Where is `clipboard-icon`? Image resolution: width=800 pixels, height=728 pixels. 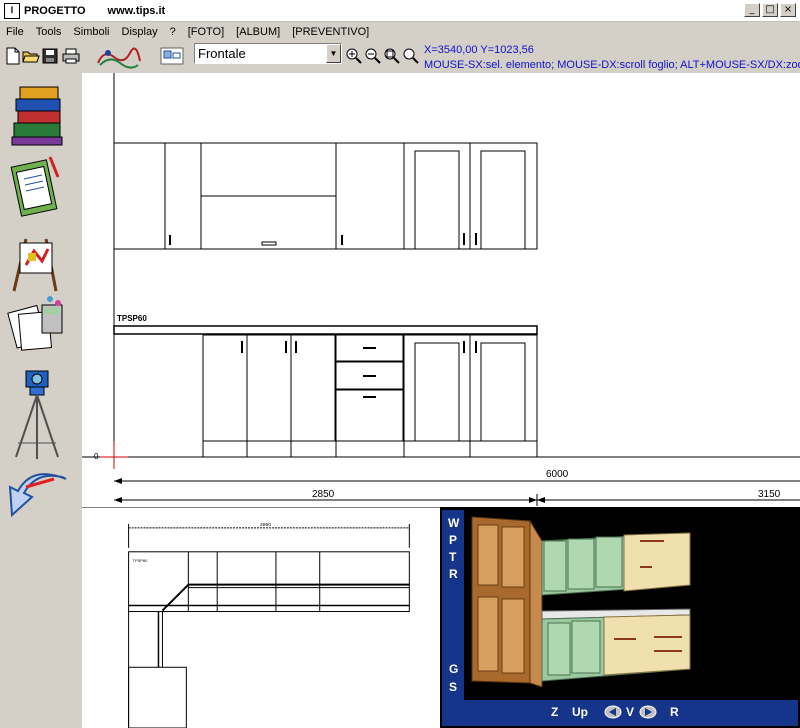
clipboard-icon is located at coordinates (38, 190).